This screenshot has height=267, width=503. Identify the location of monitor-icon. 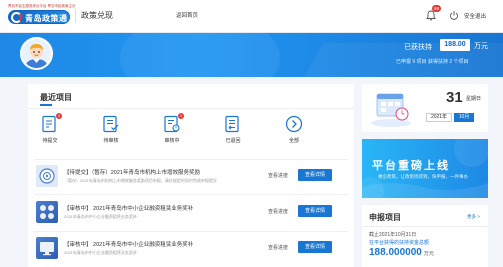
(47, 249).